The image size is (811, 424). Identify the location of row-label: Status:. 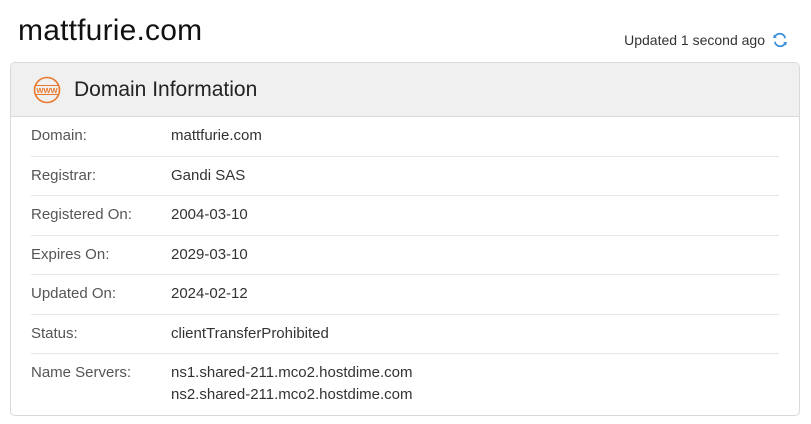
(54, 333).